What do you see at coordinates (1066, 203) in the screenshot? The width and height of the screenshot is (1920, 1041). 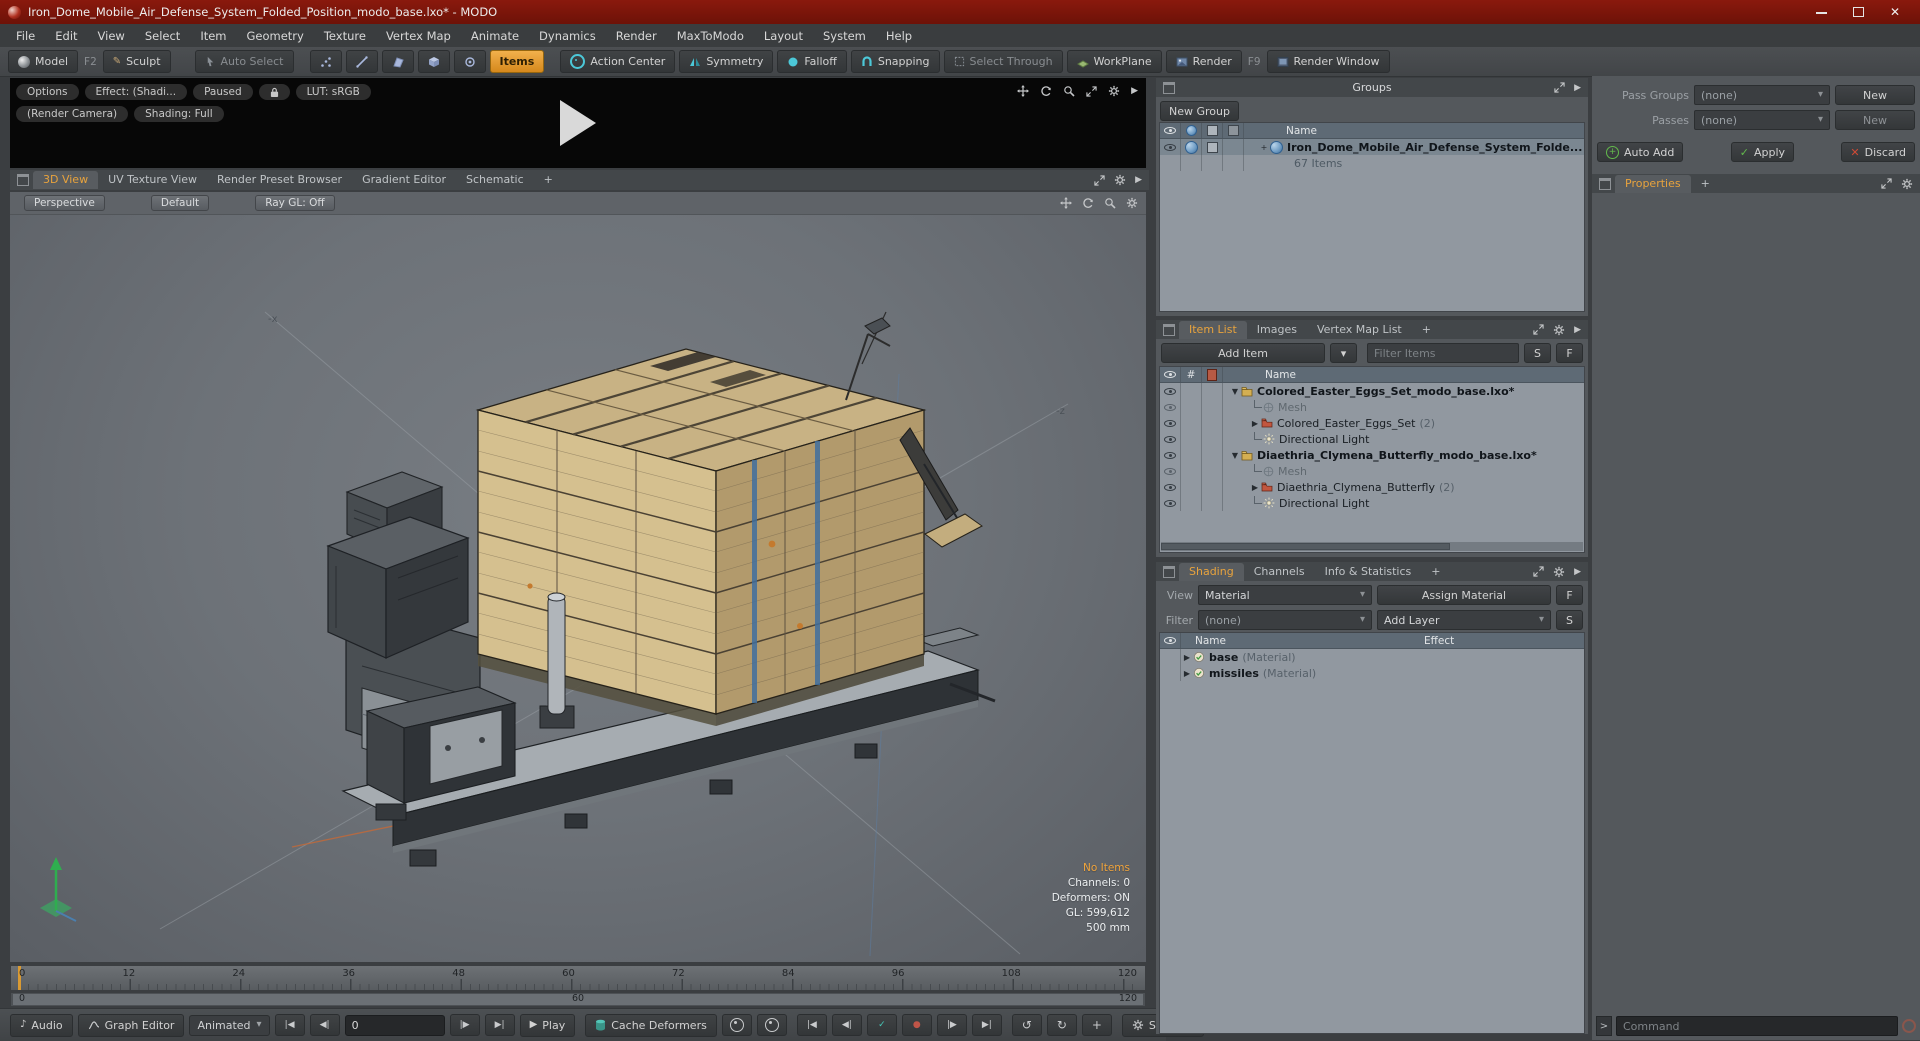 I see `pan-icon` at bounding box center [1066, 203].